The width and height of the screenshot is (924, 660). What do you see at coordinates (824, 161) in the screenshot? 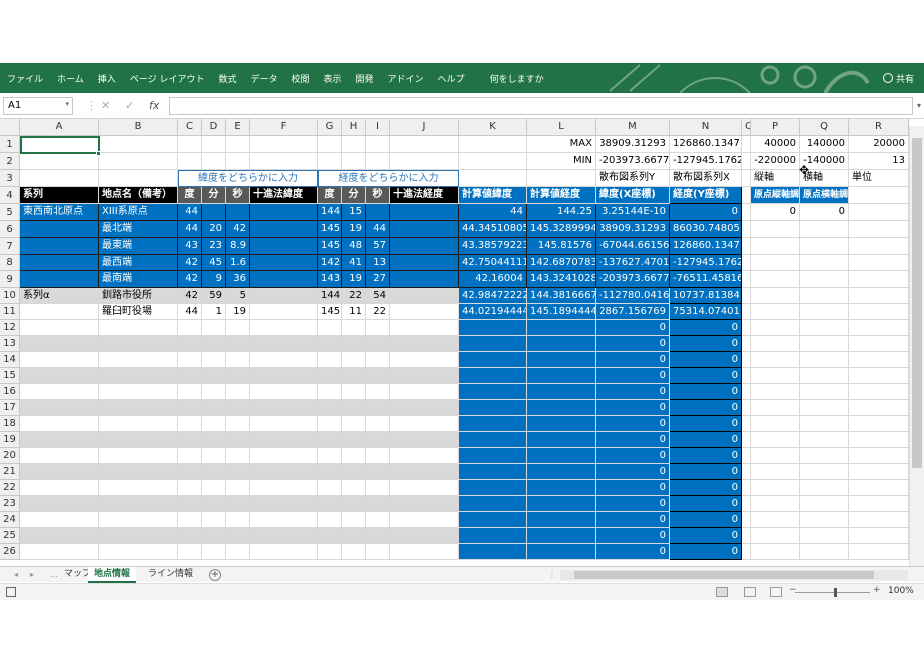
I see `cell-Q2: -140000` at bounding box center [824, 161].